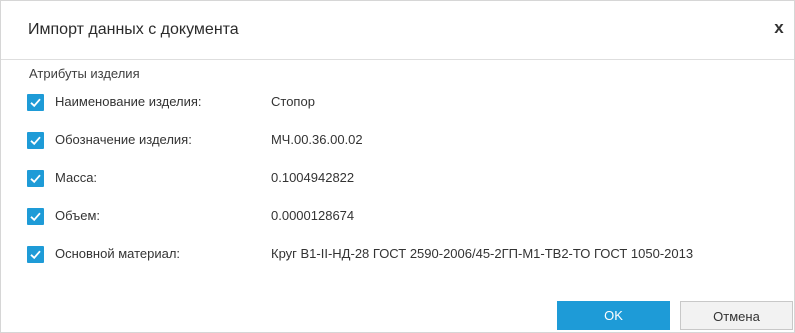 The width and height of the screenshot is (795, 333). I want to click on mass-label: Масса:, so click(76, 177).